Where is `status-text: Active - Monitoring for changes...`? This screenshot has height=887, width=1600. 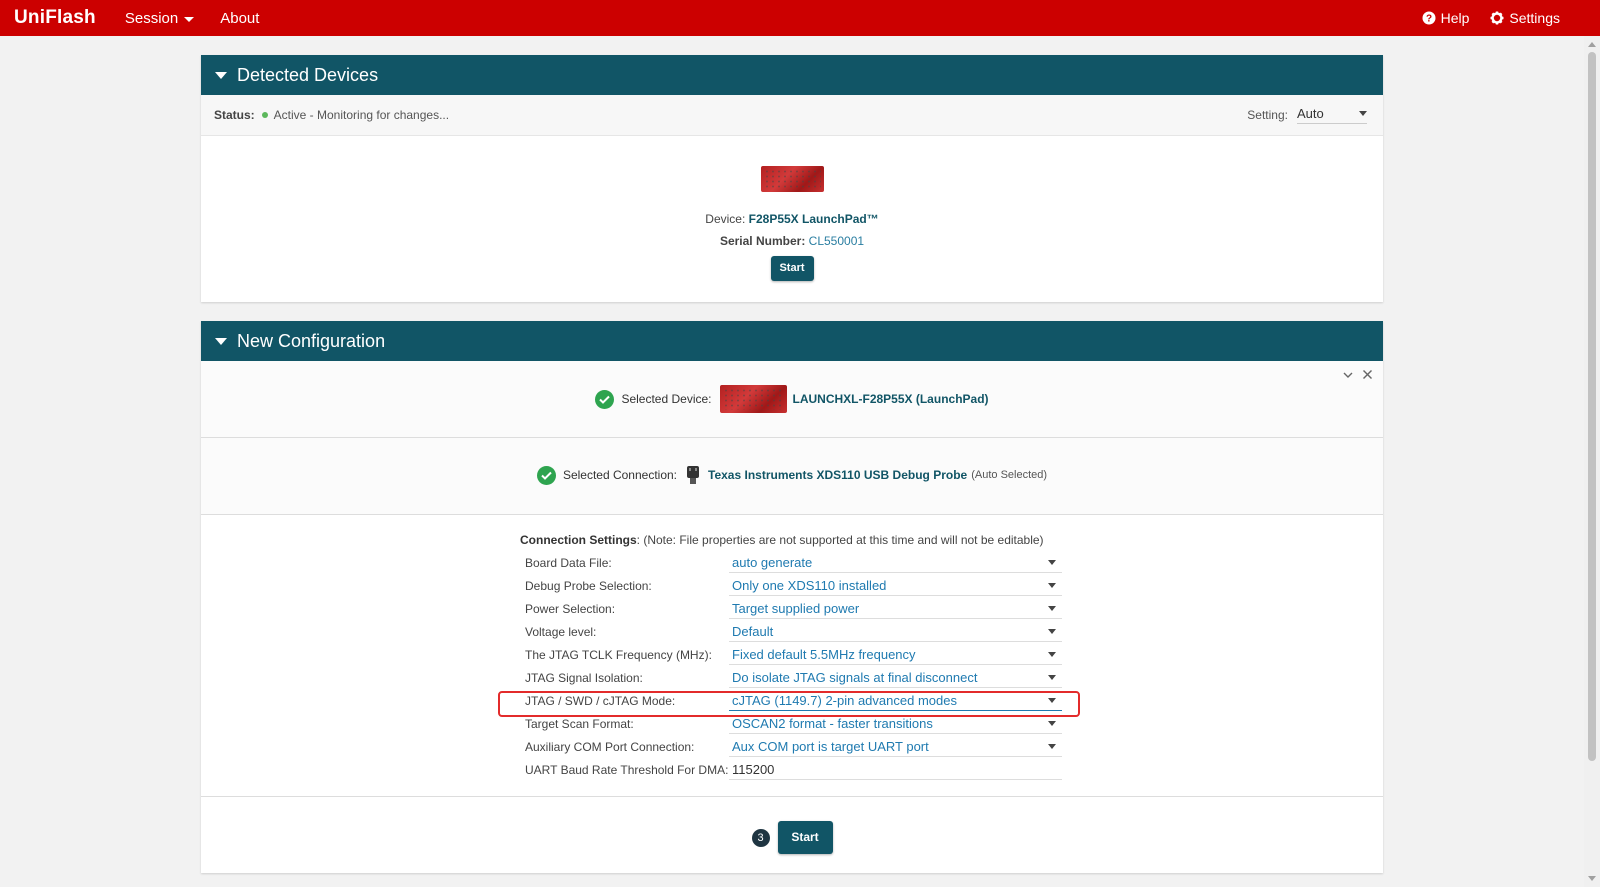 status-text: Active - Monitoring for changes... is located at coordinates (361, 115).